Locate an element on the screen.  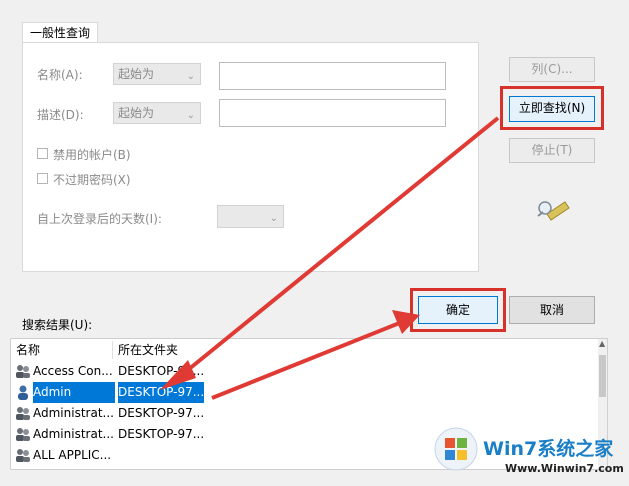
search-flashlight-icon is located at coordinates (553, 211).